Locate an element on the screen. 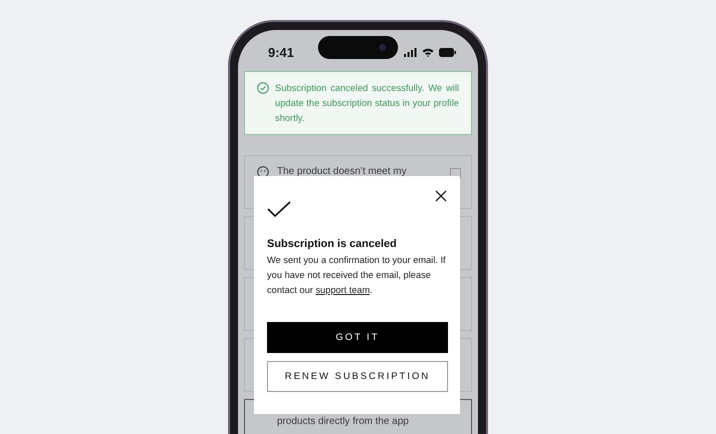  battery-icon is located at coordinates (447, 52).